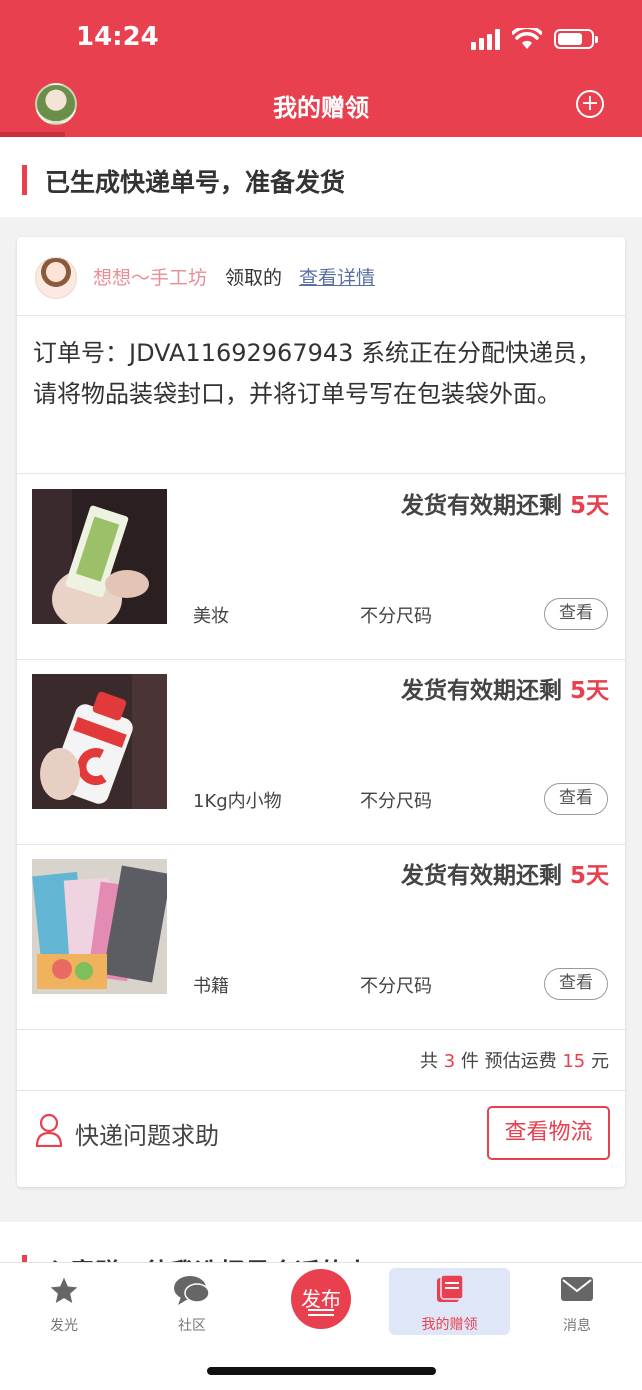 Image resolution: width=642 pixels, height=1390 pixels. What do you see at coordinates (192, 1326) in the screenshot?
I see `tab-label: 社区` at bounding box center [192, 1326].